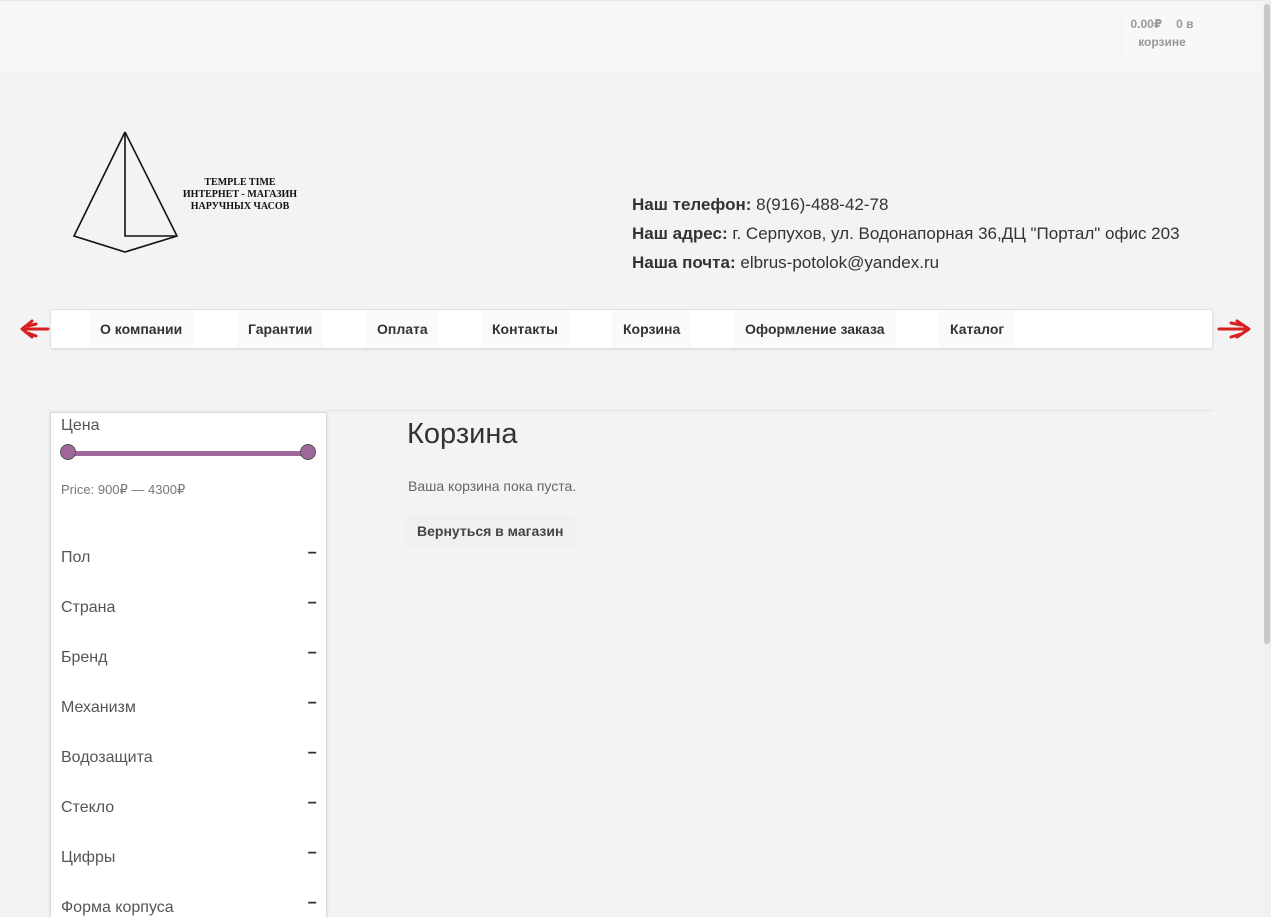  Describe the element at coordinates (684, 262) in the screenshot. I see `email-label: Наша почта:` at that location.